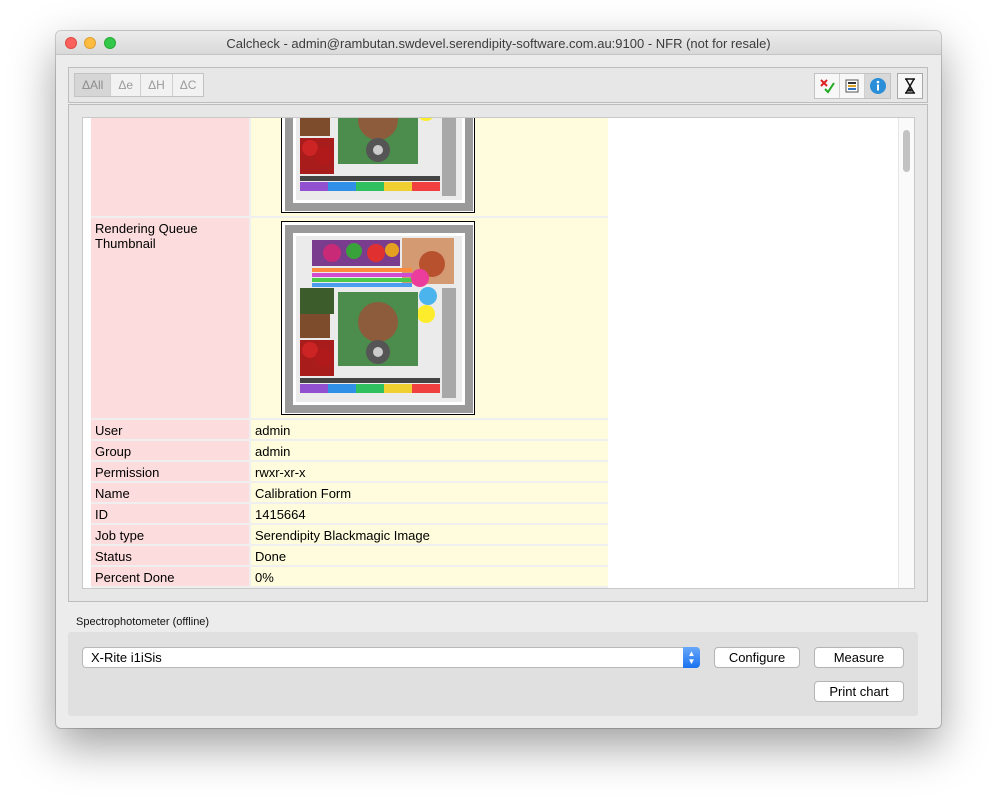 The height and width of the screenshot is (809, 997). Describe the element at coordinates (859, 691) in the screenshot. I see `print-chart-button: Print chart` at that location.